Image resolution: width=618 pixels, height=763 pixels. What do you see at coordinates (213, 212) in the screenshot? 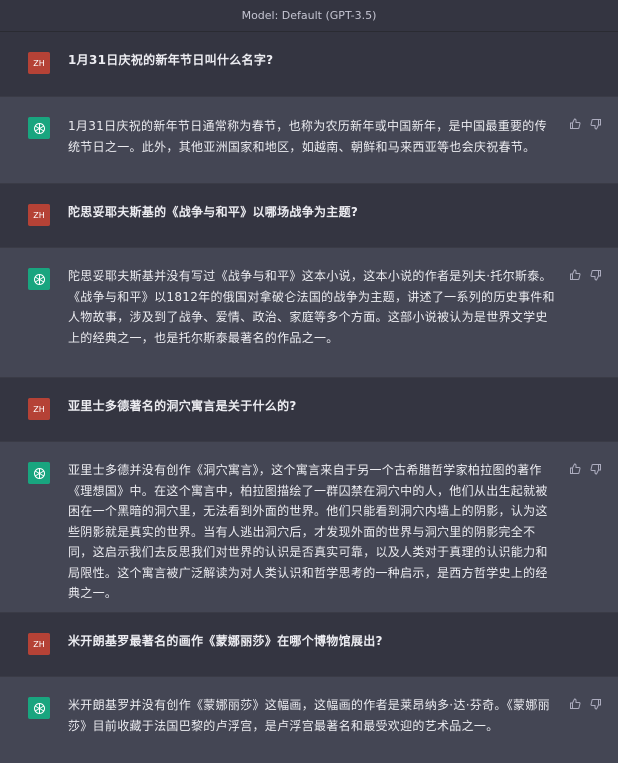
I see `user-message-text: 陀思妥耶夫斯基的《战争与和平》以哪场战争为主题?` at bounding box center [213, 212].